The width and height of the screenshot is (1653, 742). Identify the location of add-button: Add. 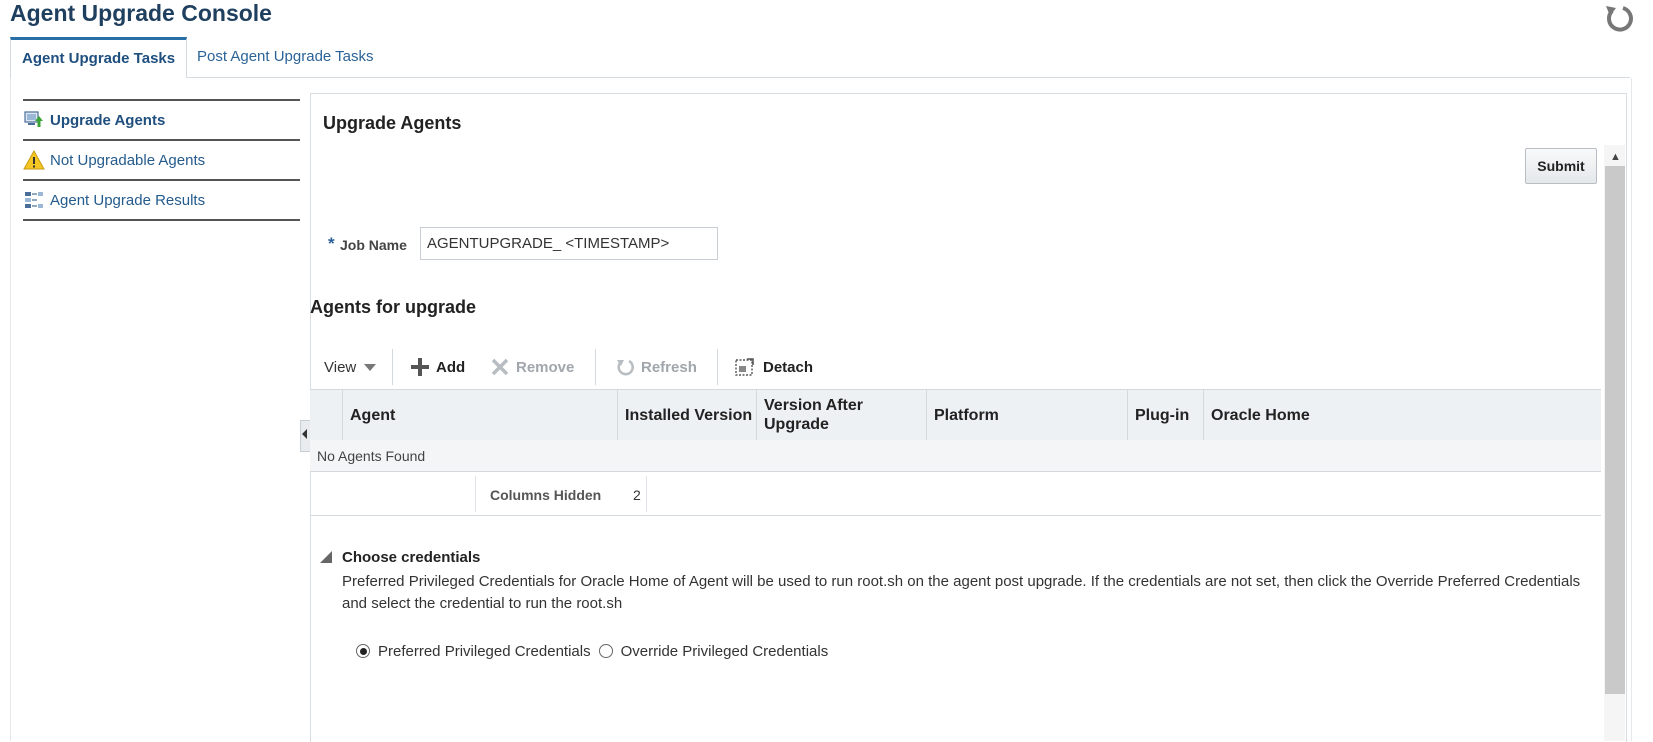
(437, 367).